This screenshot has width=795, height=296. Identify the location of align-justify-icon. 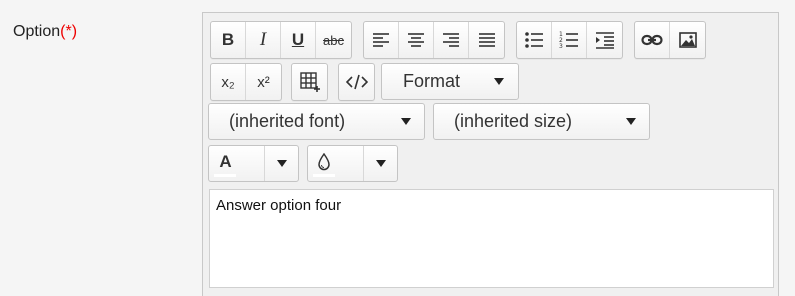
(486, 40).